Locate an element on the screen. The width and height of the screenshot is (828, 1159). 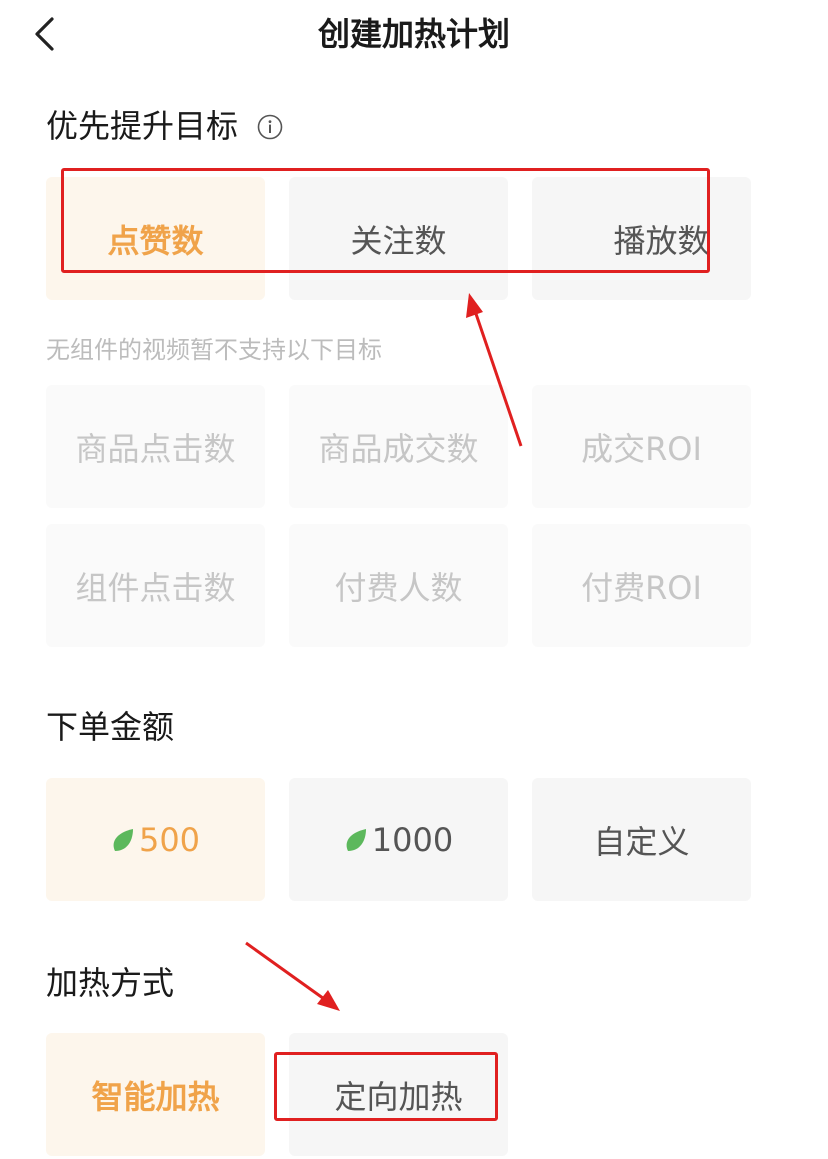
goal-option-likes: 点赞数 is located at coordinates (155, 238).